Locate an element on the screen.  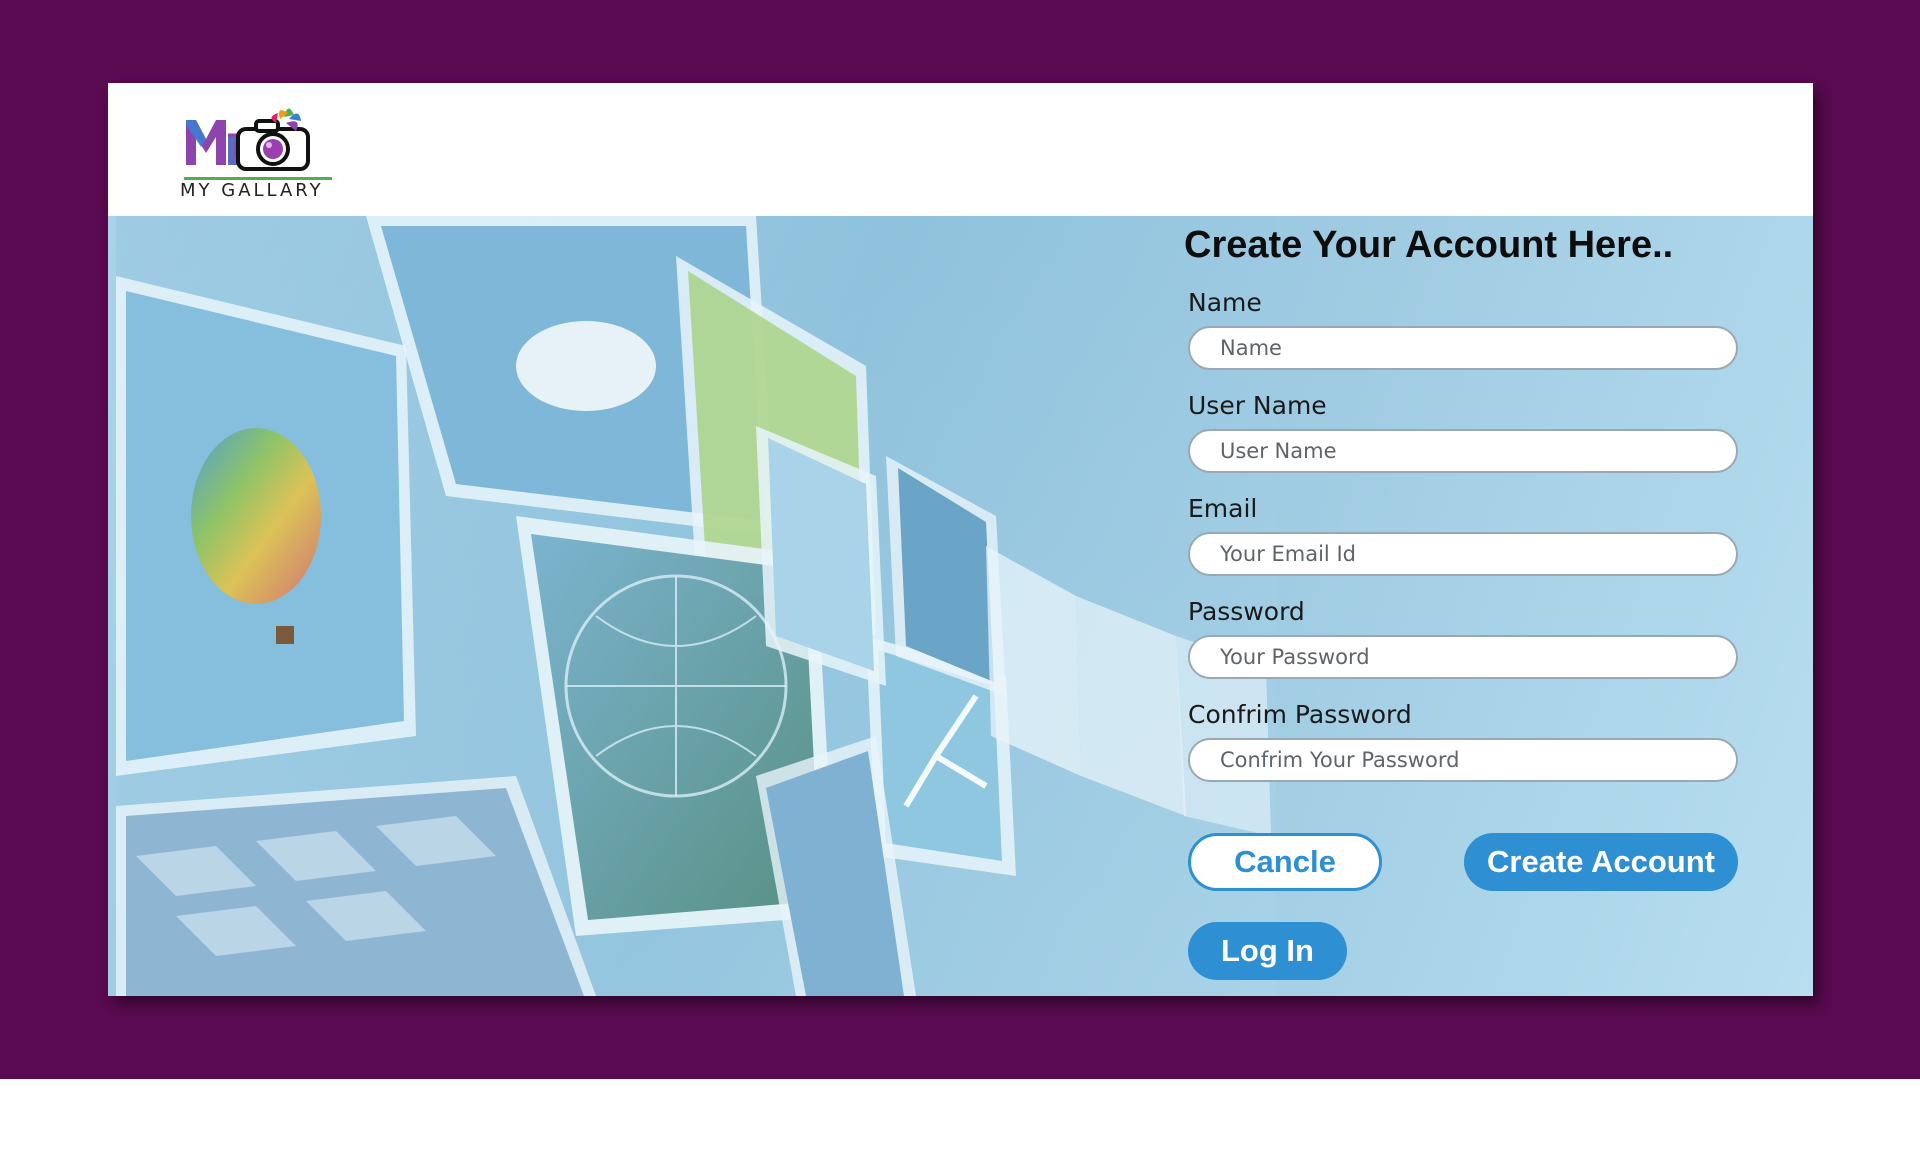
login-button: Log In is located at coordinates (1267, 951).